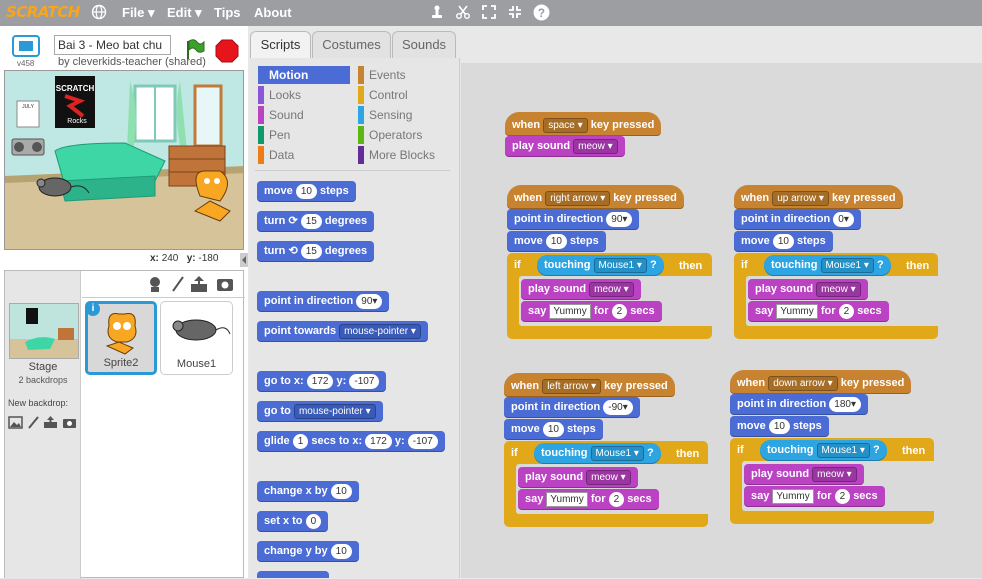 This screenshot has height=579, width=982. What do you see at coordinates (583, 124) in the screenshot?
I see `when-key-pressed-hat: when space ▾ key pressed` at bounding box center [583, 124].